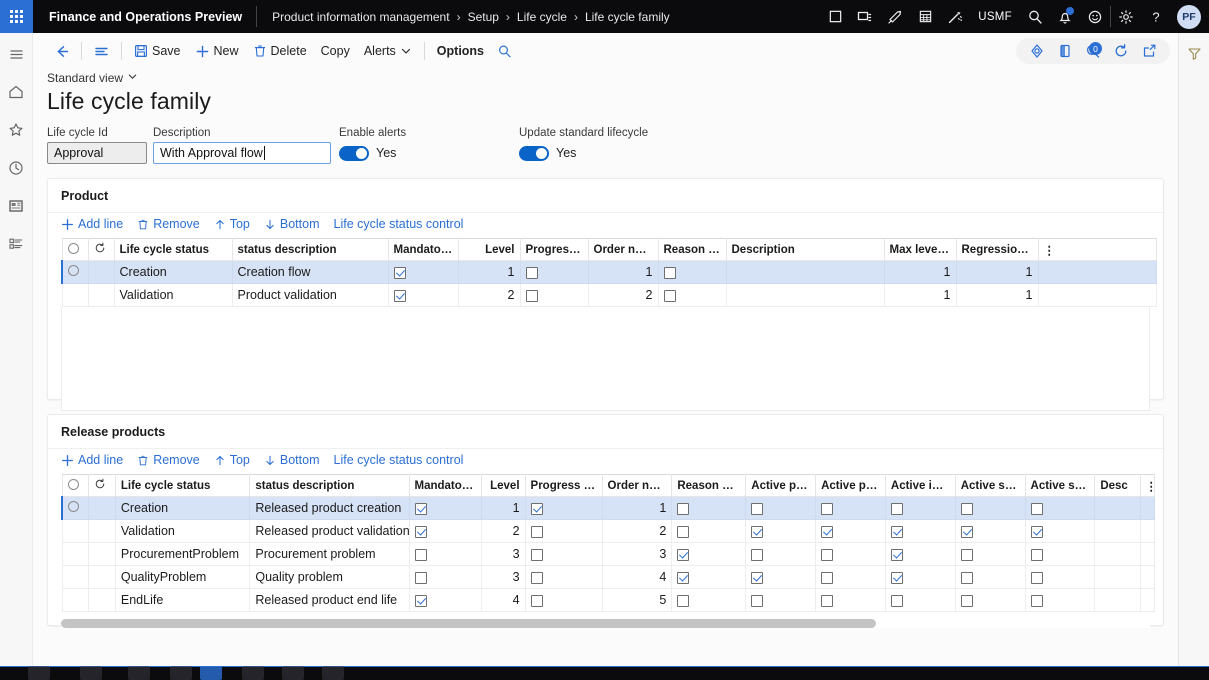 The width and height of the screenshot is (1209, 680). I want to click on col-header-active-sale: Active sale, so click(990, 485).